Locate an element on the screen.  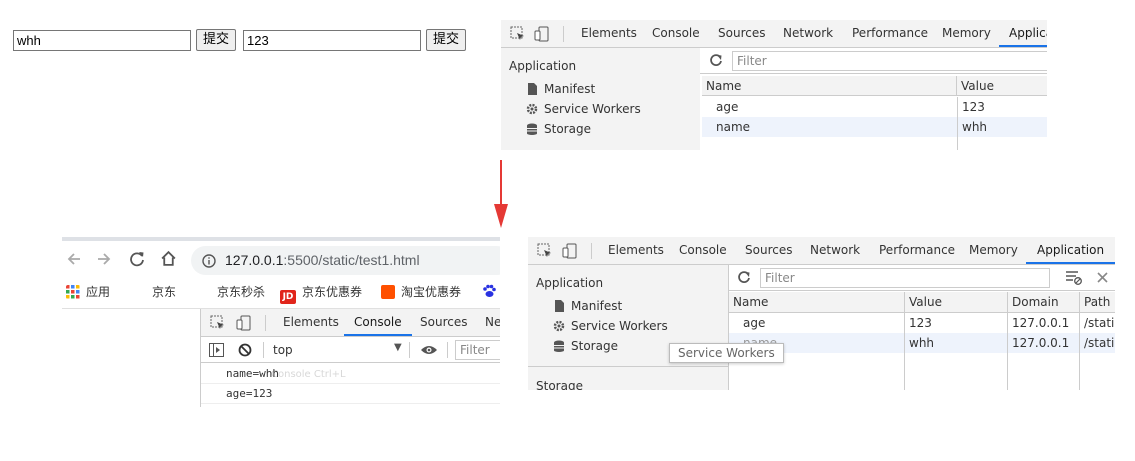
sidebar-section-storage: Storage is located at coordinates (559, 384).